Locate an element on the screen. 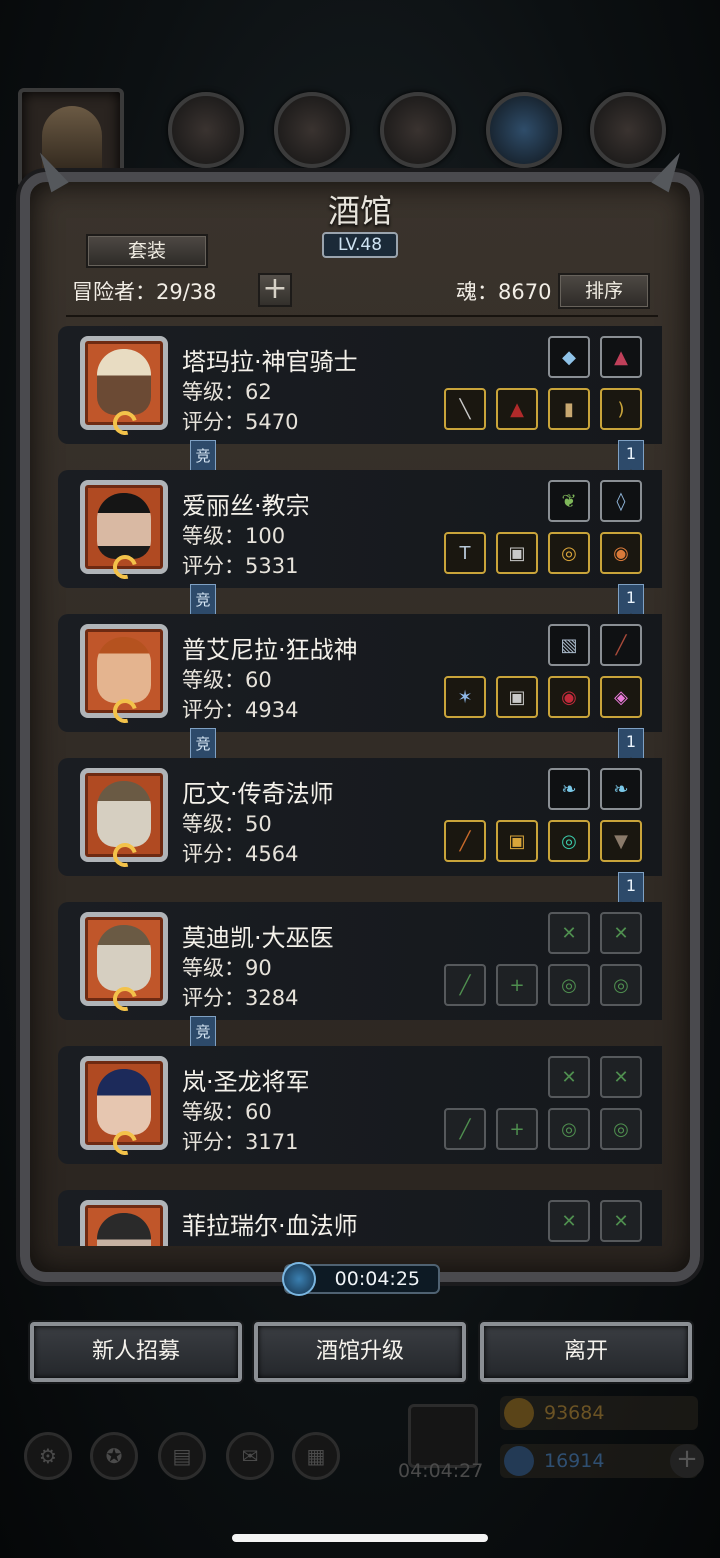 Image resolution: width=720 pixels, height=1558 pixels. spear-icon: ✶ is located at coordinates (465, 697).